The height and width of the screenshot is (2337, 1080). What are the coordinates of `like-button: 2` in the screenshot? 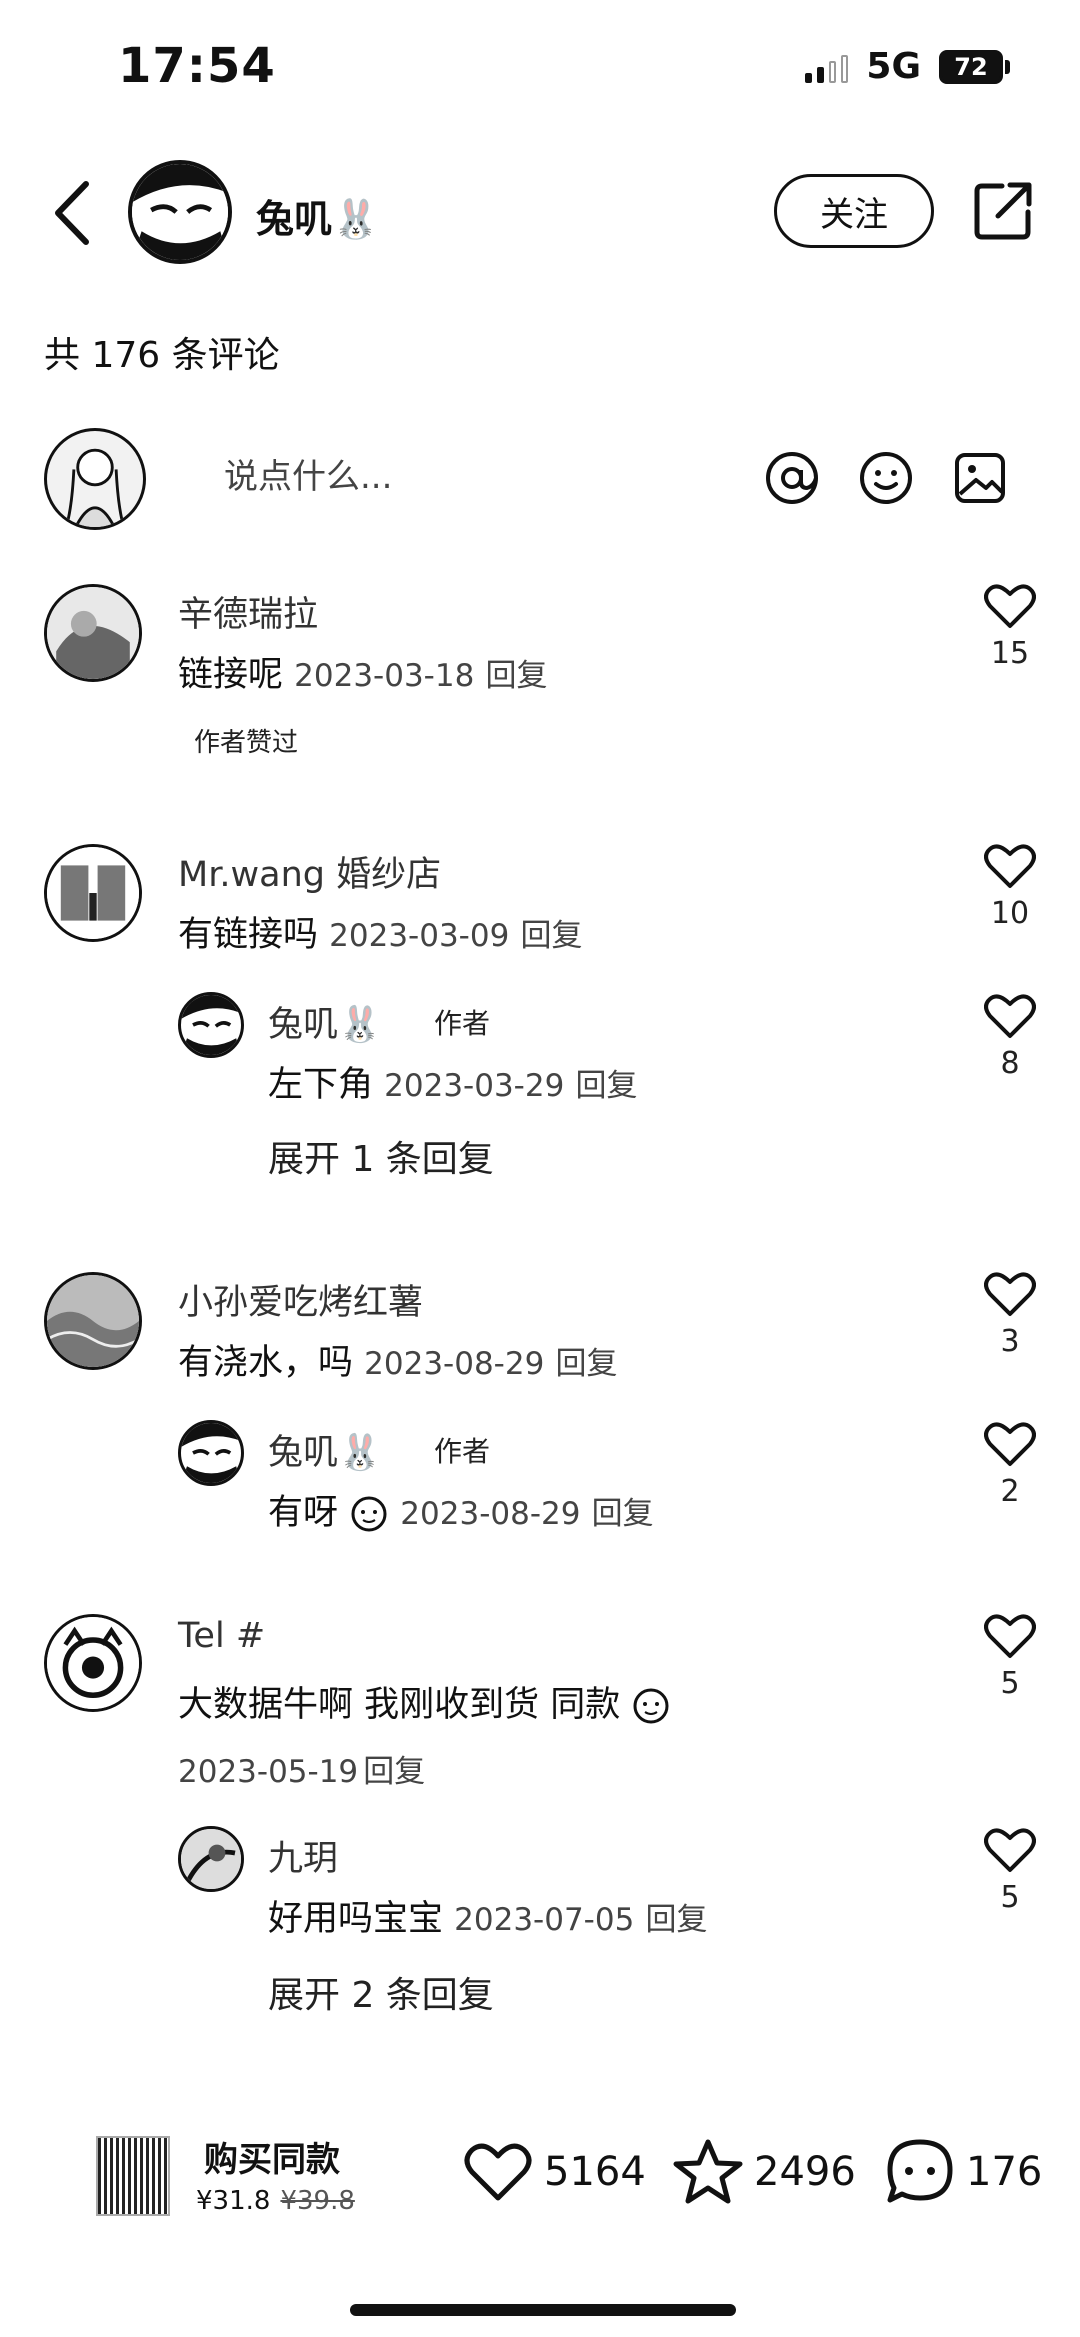 It's located at (1010, 1464).